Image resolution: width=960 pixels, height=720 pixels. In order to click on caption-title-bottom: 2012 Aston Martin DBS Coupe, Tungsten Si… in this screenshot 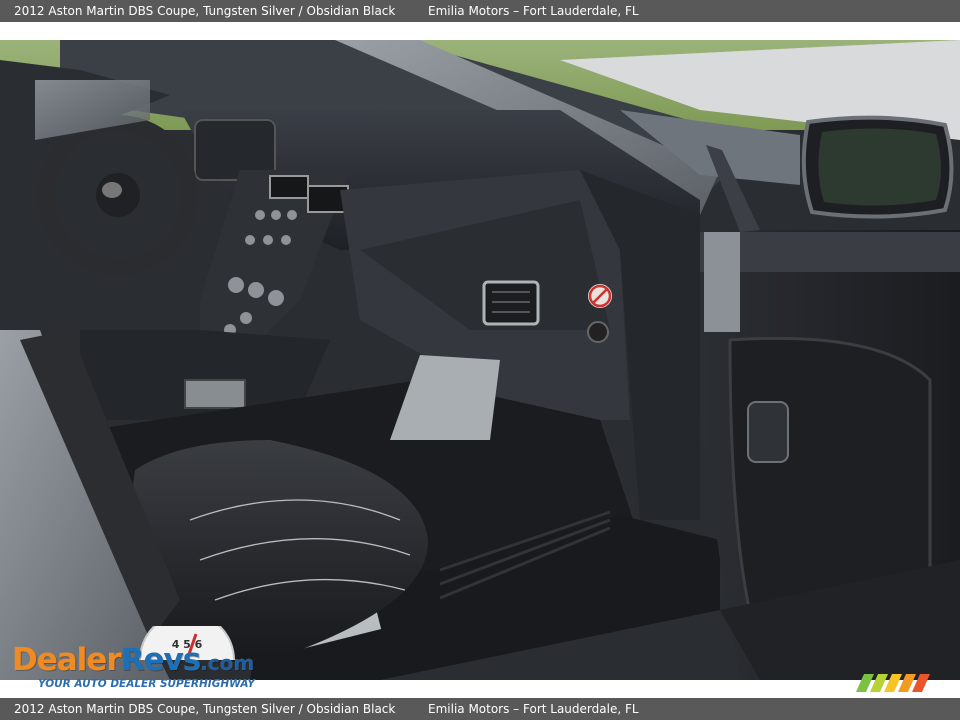, I will do `click(205, 709)`.